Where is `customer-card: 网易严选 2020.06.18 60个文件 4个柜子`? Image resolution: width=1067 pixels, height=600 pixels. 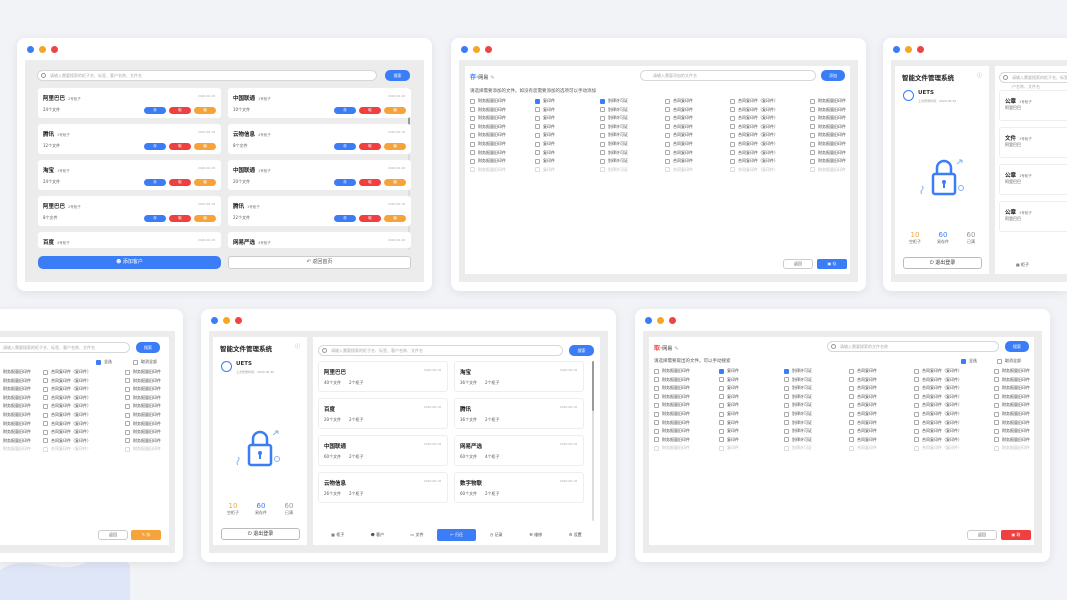 customer-card: 网易严选 2020.06.18 60个文件 4个柜子 is located at coordinates (519, 450).